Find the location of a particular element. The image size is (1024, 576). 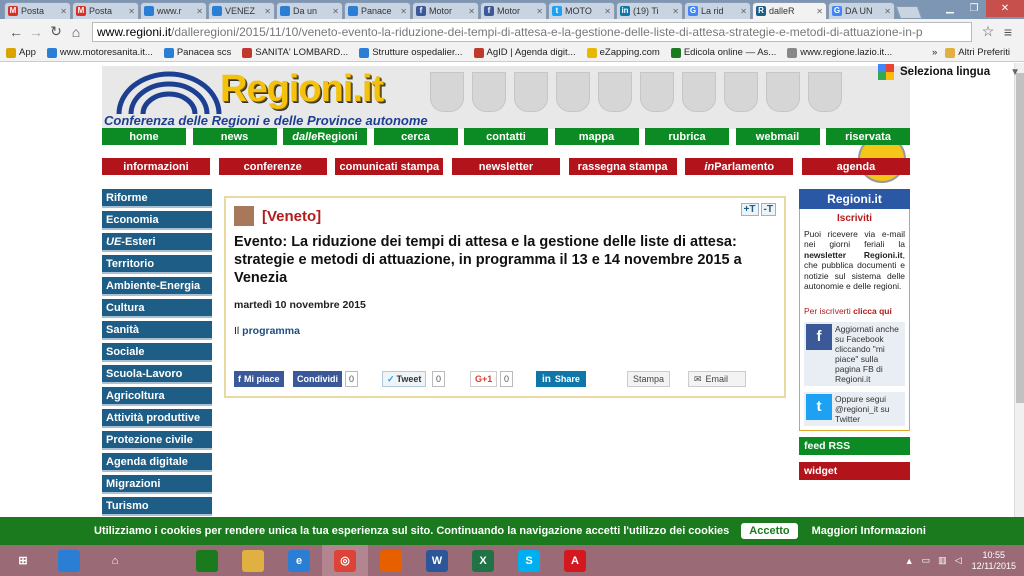

browser-tab: t MOTO ✕ is located at coordinates (581, 10).